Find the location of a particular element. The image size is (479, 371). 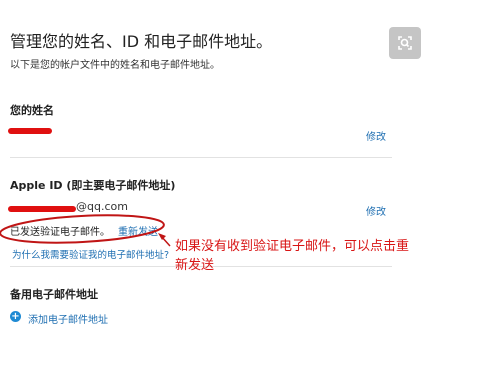

annotation-overlay is located at coordinates (85, 230).